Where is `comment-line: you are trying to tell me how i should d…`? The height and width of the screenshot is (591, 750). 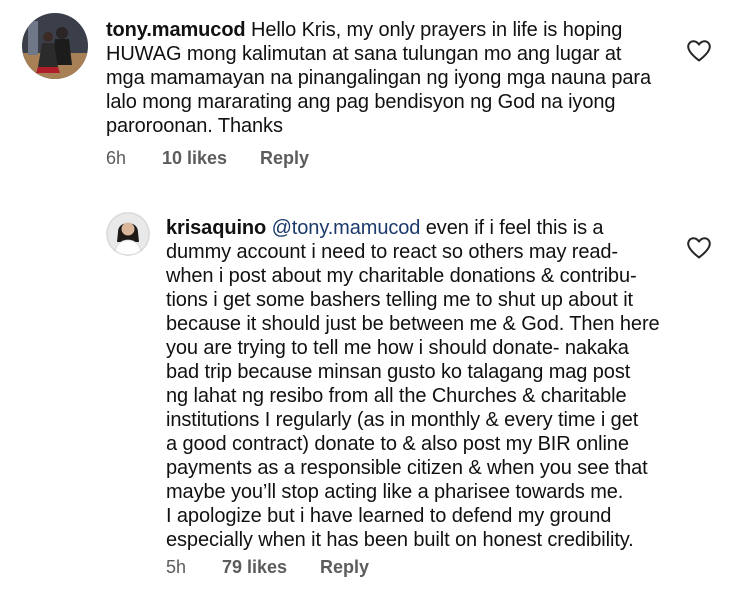 comment-line: you are trying to tell me how i should d… is located at coordinates (397, 348).